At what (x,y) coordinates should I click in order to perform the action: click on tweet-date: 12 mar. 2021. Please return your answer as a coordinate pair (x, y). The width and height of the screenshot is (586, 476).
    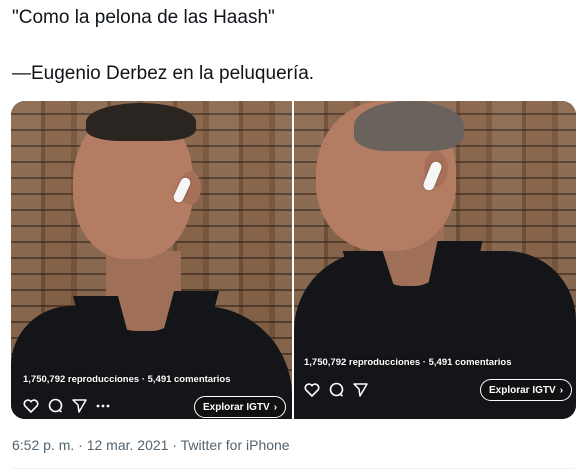
    Looking at the image, I should click on (128, 445).